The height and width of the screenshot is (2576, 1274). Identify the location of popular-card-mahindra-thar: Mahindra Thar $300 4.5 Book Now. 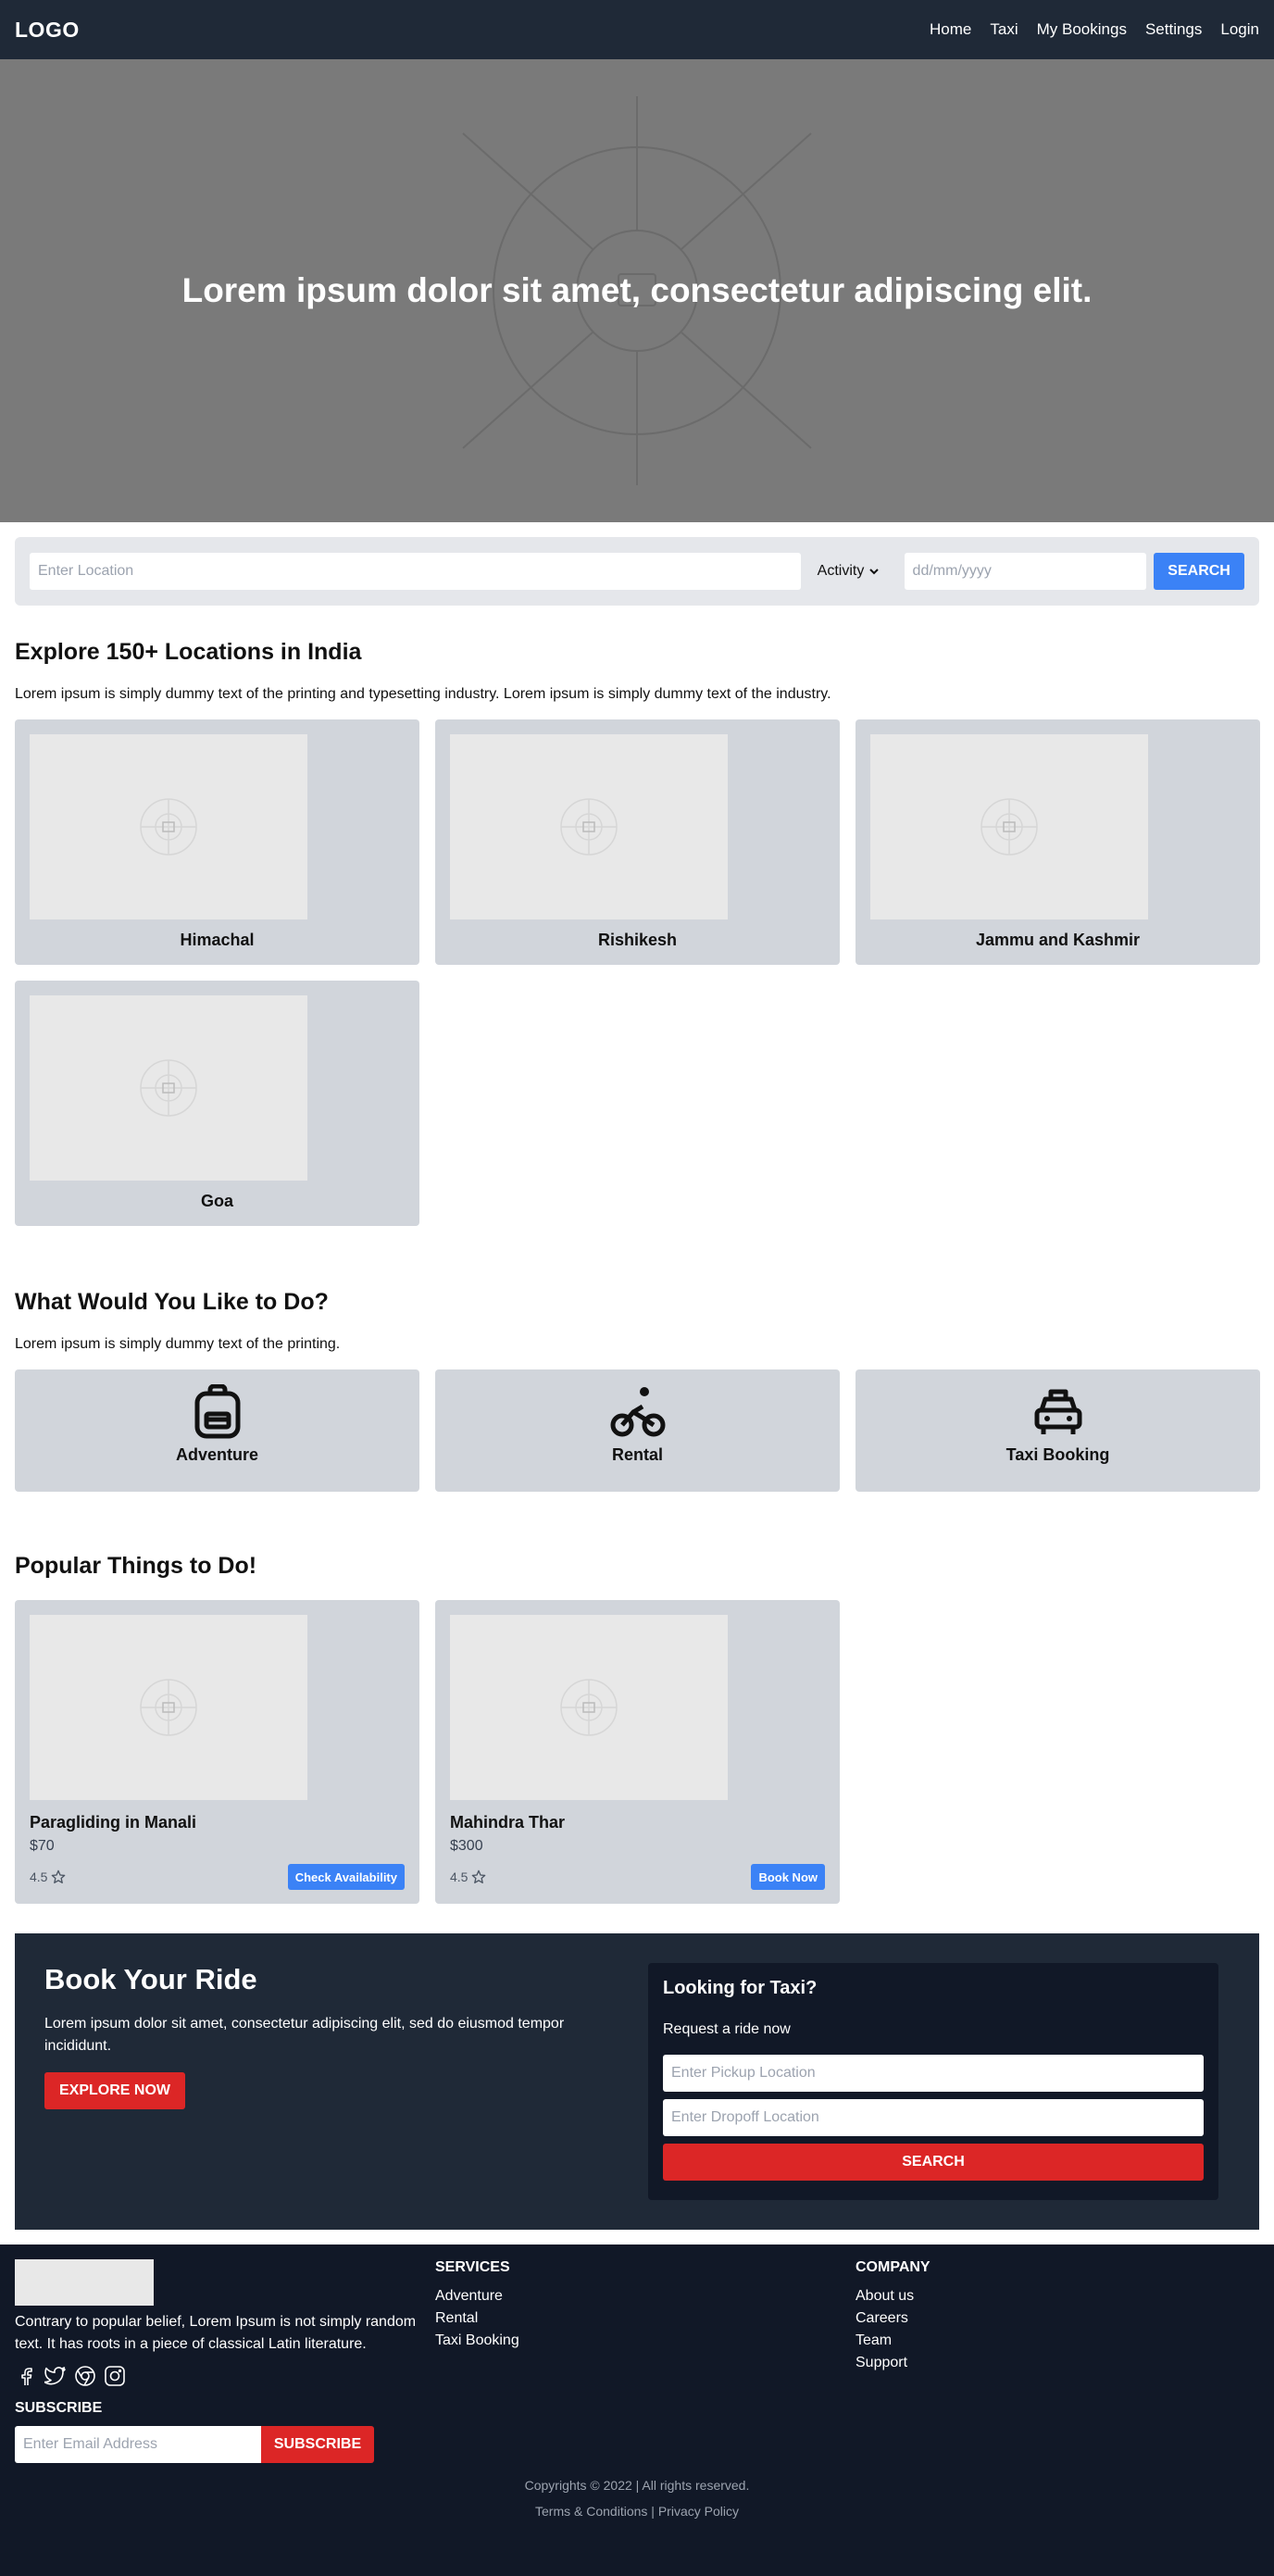
(637, 1752).